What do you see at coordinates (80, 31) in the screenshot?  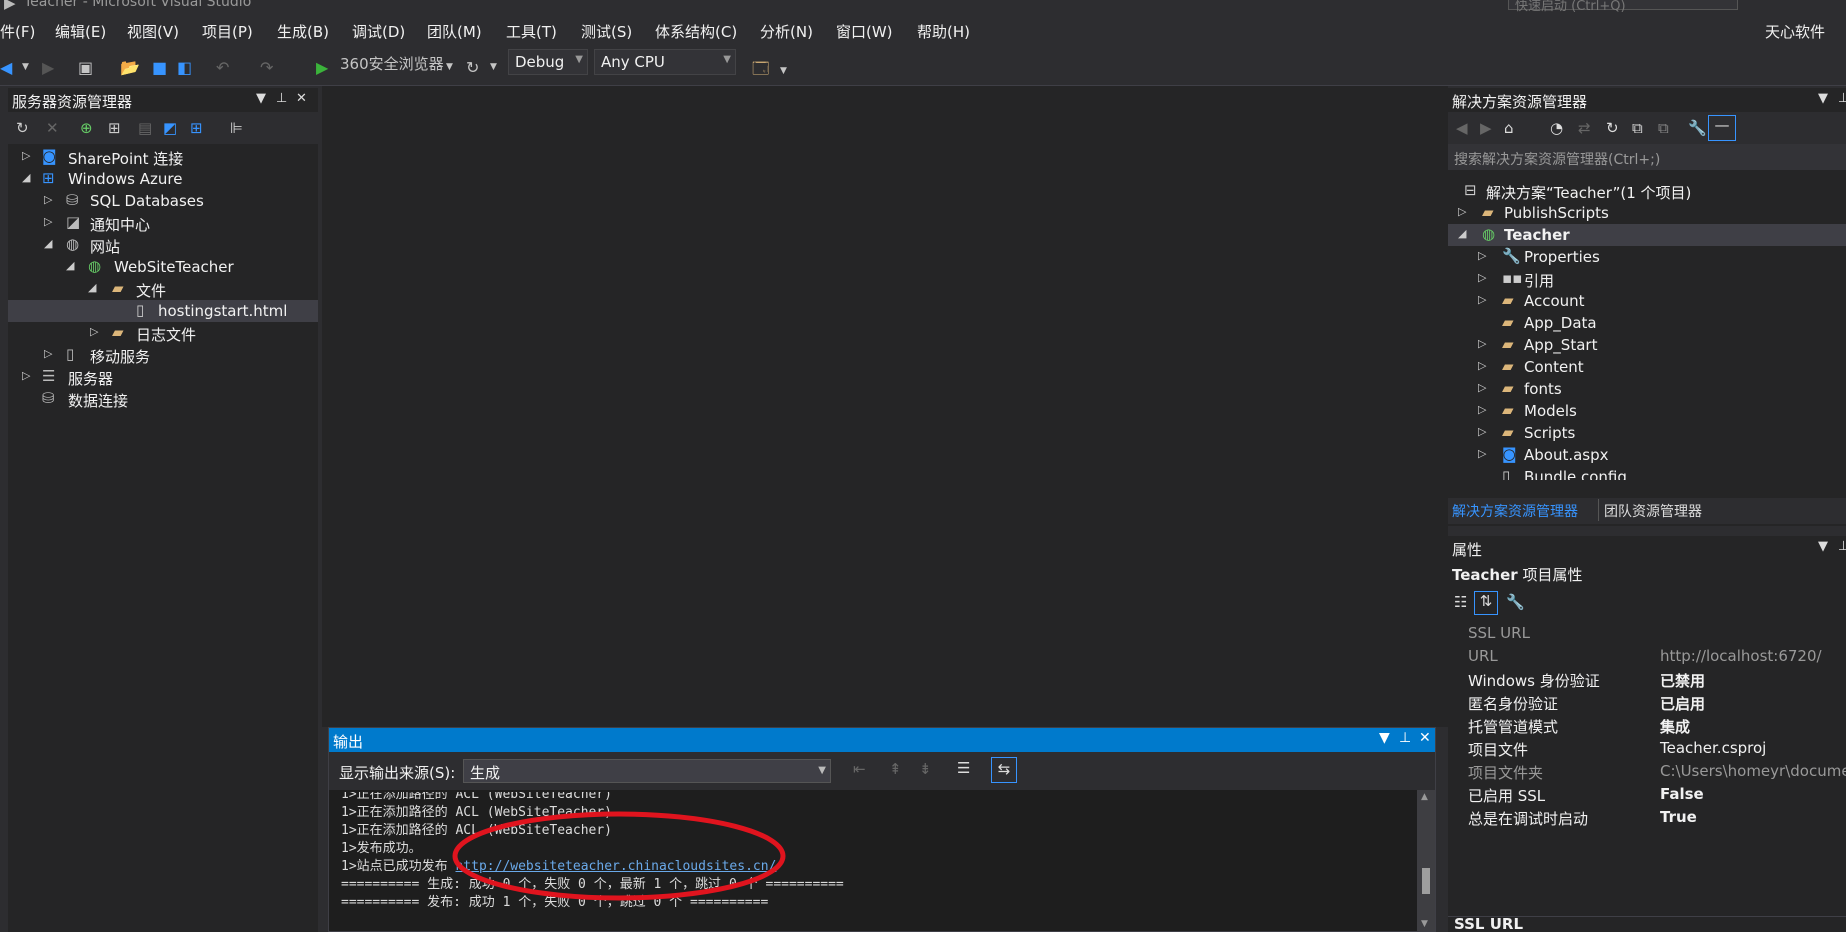 I see `menu-edit: 编辑(E)` at bounding box center [80, 31].